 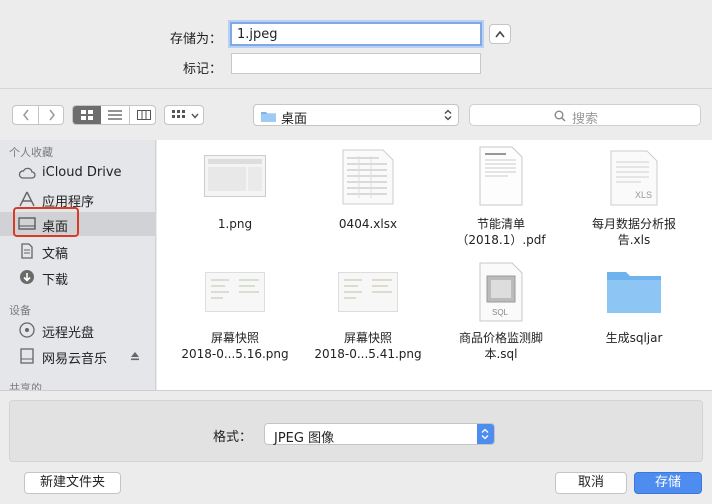 I want to click on sidebar-item-remote-disc: 远程光盘, so click(x=77, y=330).